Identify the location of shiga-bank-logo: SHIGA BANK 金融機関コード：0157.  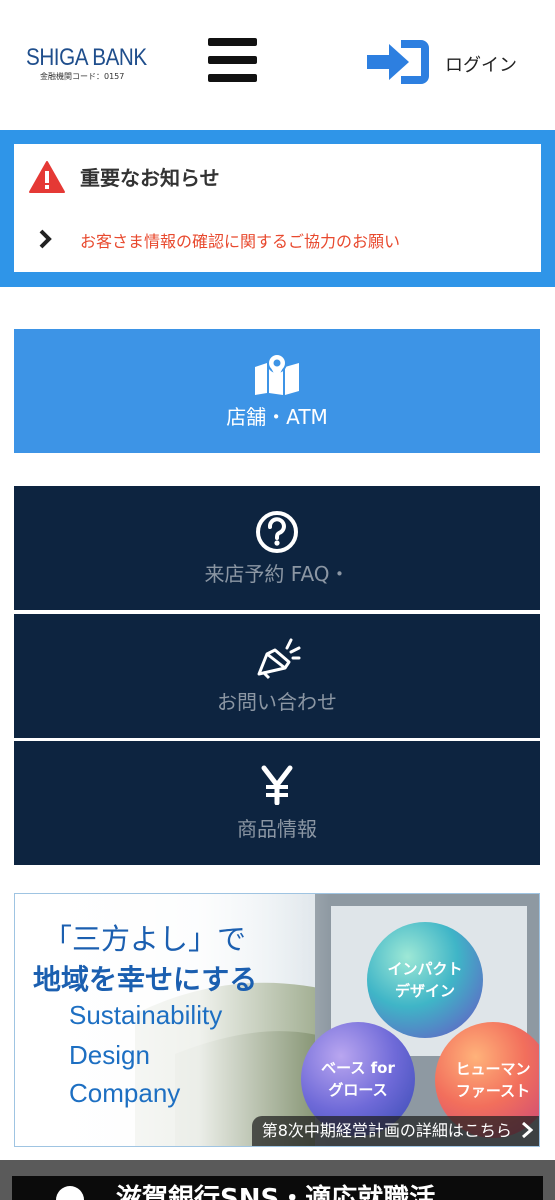
(91, 63).